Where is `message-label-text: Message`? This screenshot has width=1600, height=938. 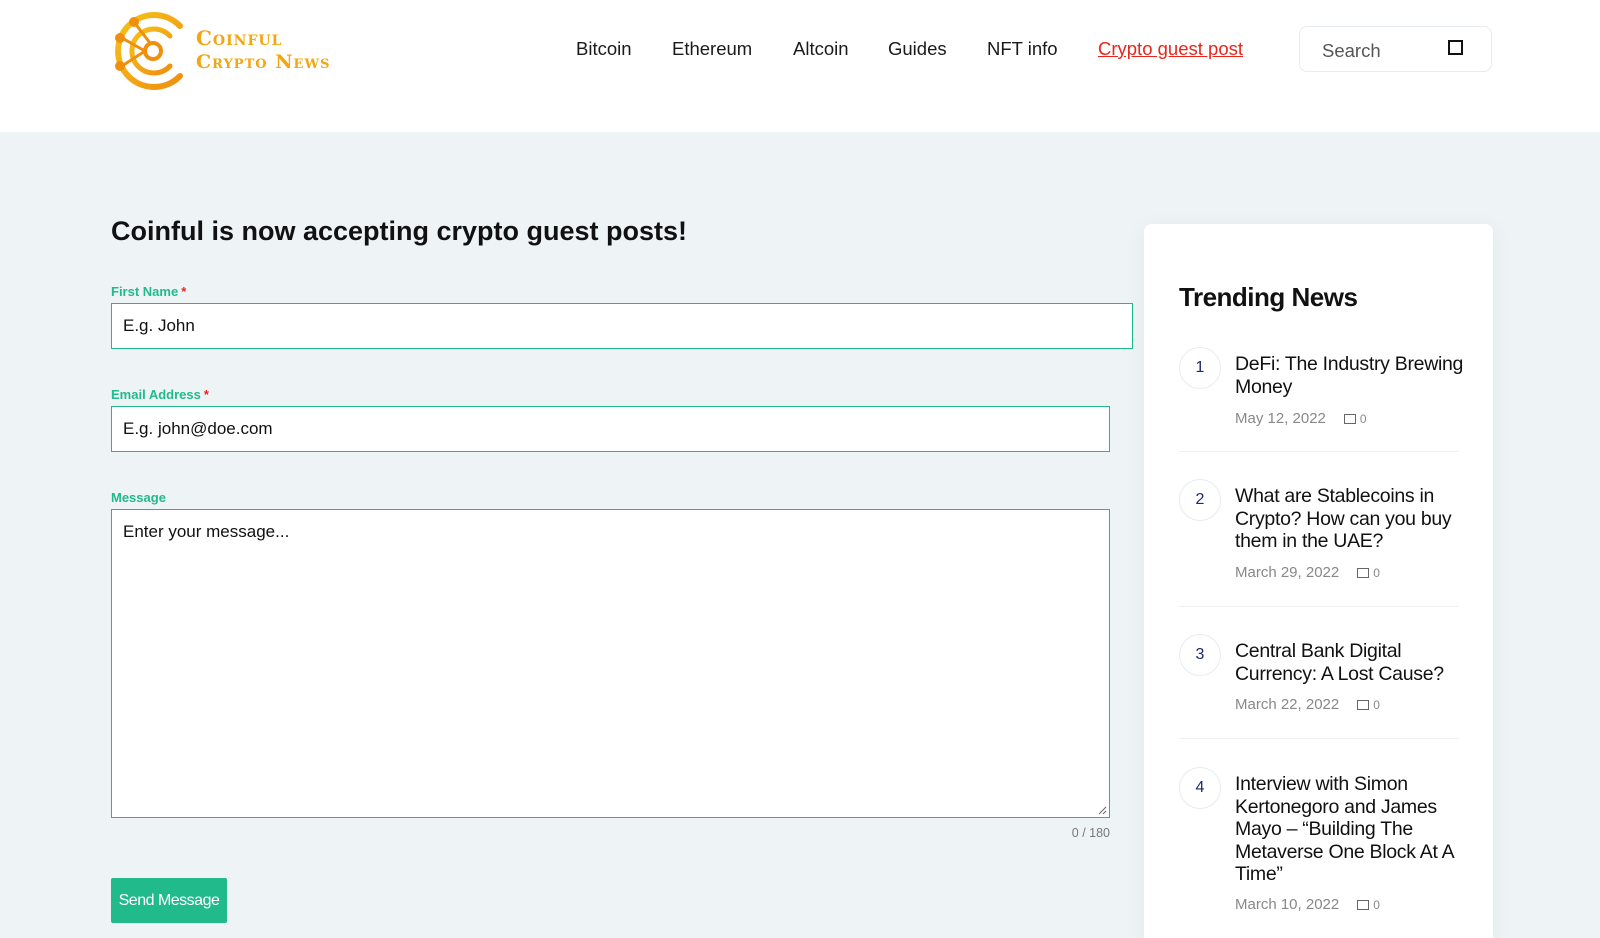
message-label-text: Message is located at coordinates (138, 497).